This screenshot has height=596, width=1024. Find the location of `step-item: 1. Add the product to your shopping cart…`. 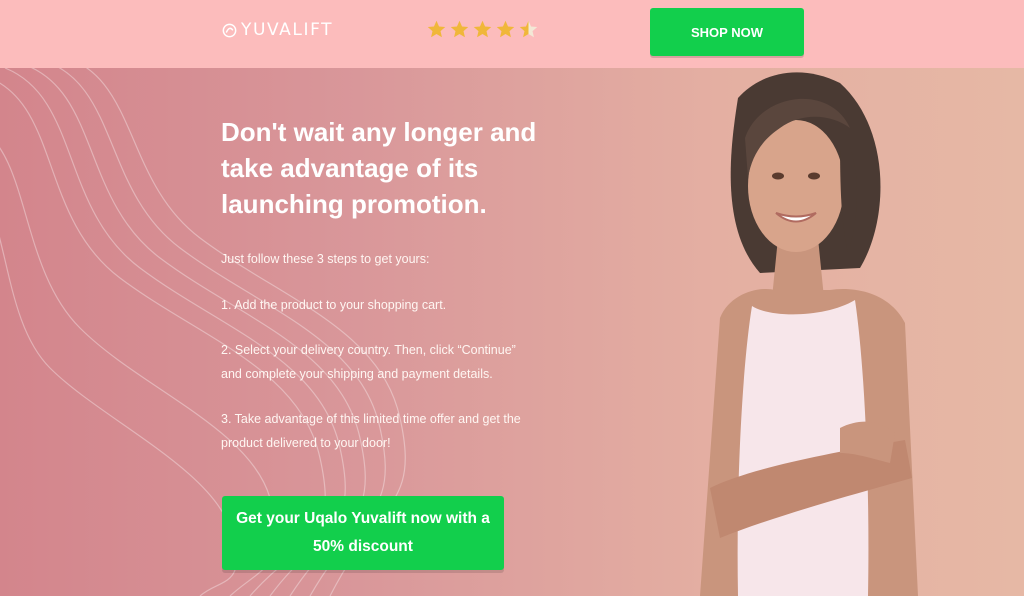

step-item: 1. Add the product to your shopping cart… is located at coordinates (334, 304).